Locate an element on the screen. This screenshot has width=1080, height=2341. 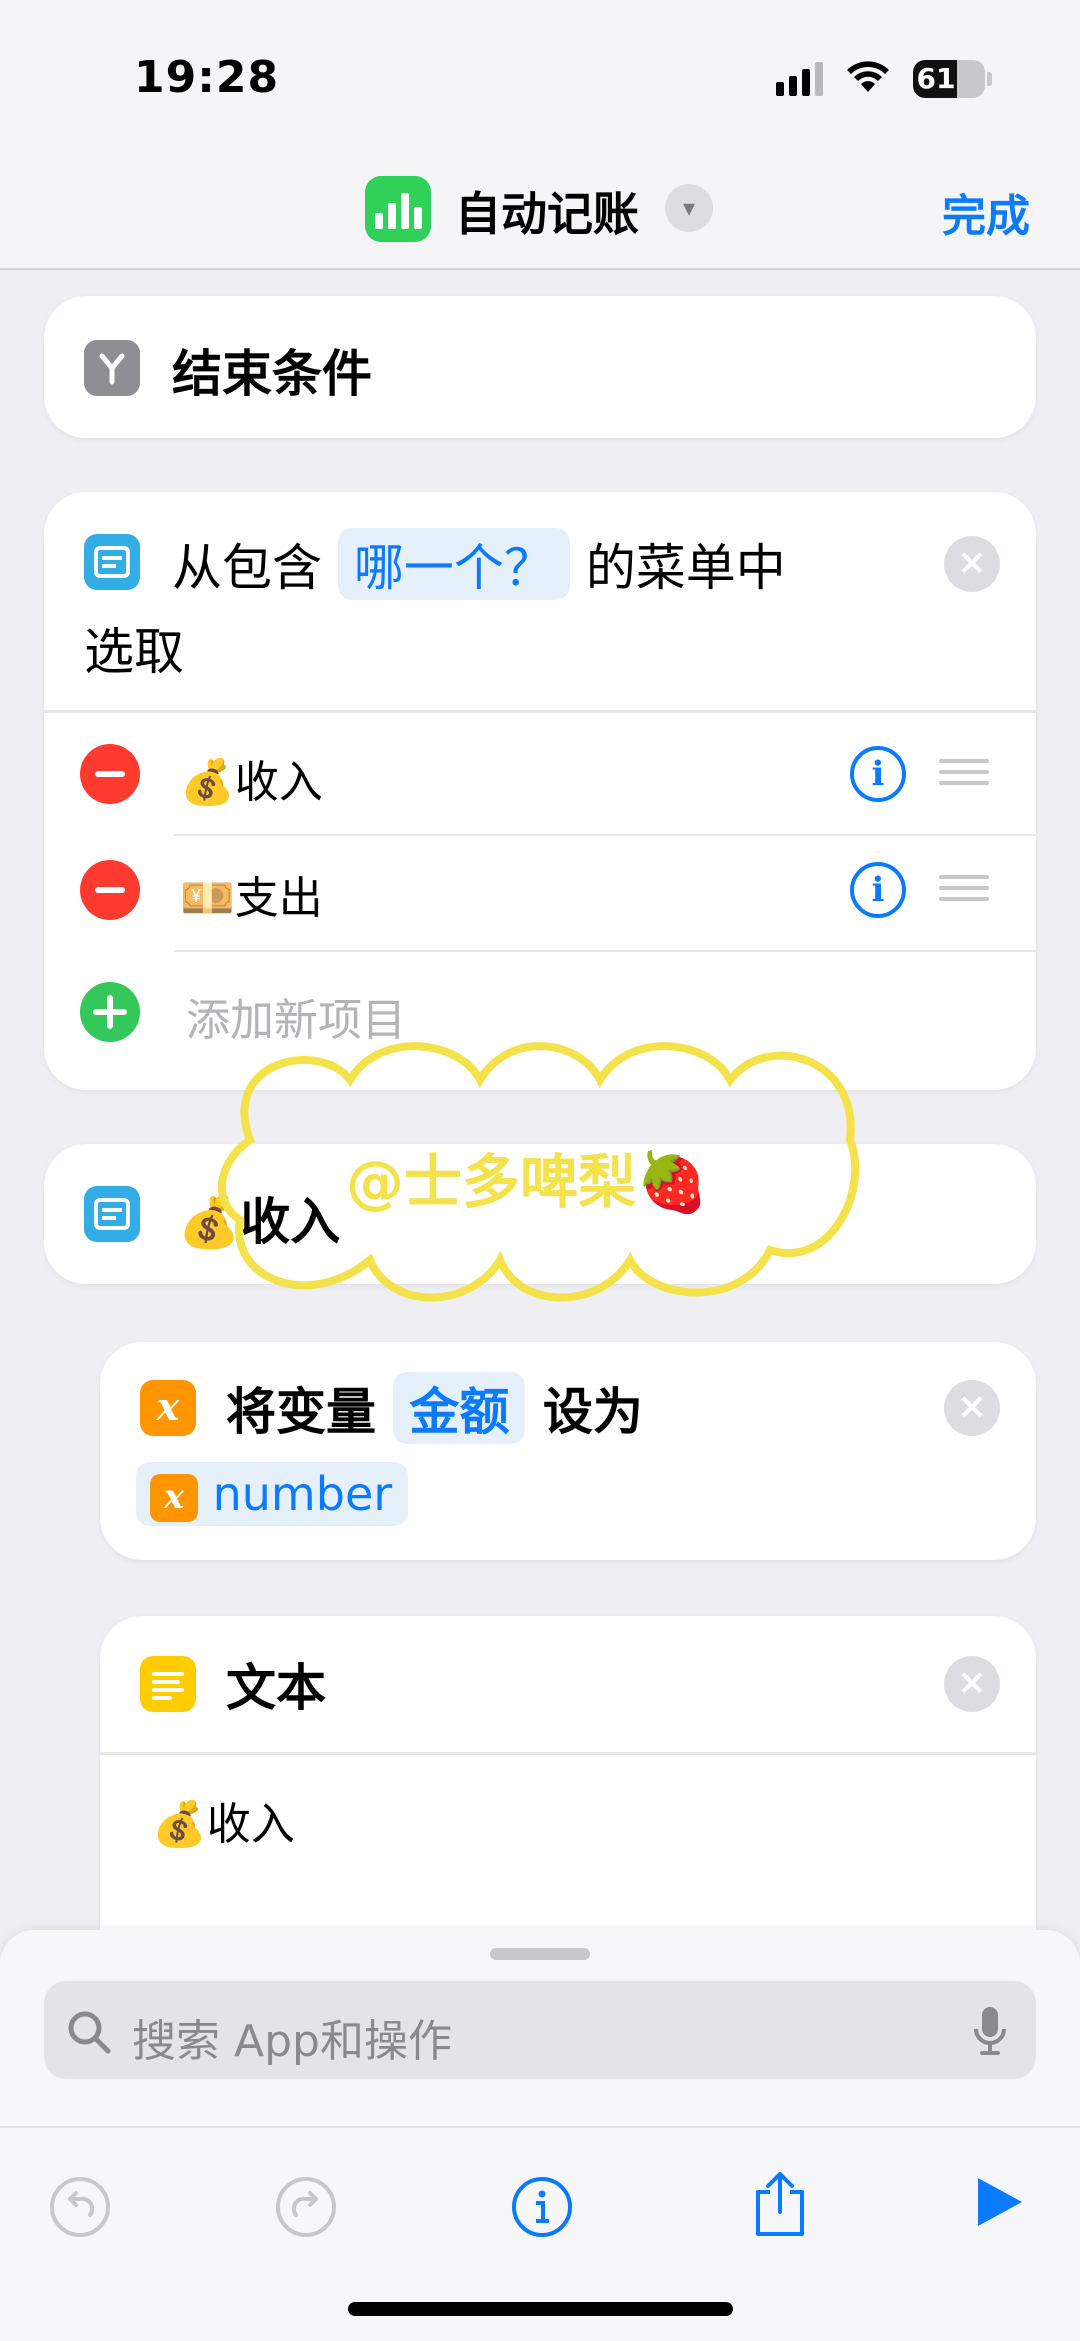
variable-value-token: x number is located at coordinates (272, 1494).